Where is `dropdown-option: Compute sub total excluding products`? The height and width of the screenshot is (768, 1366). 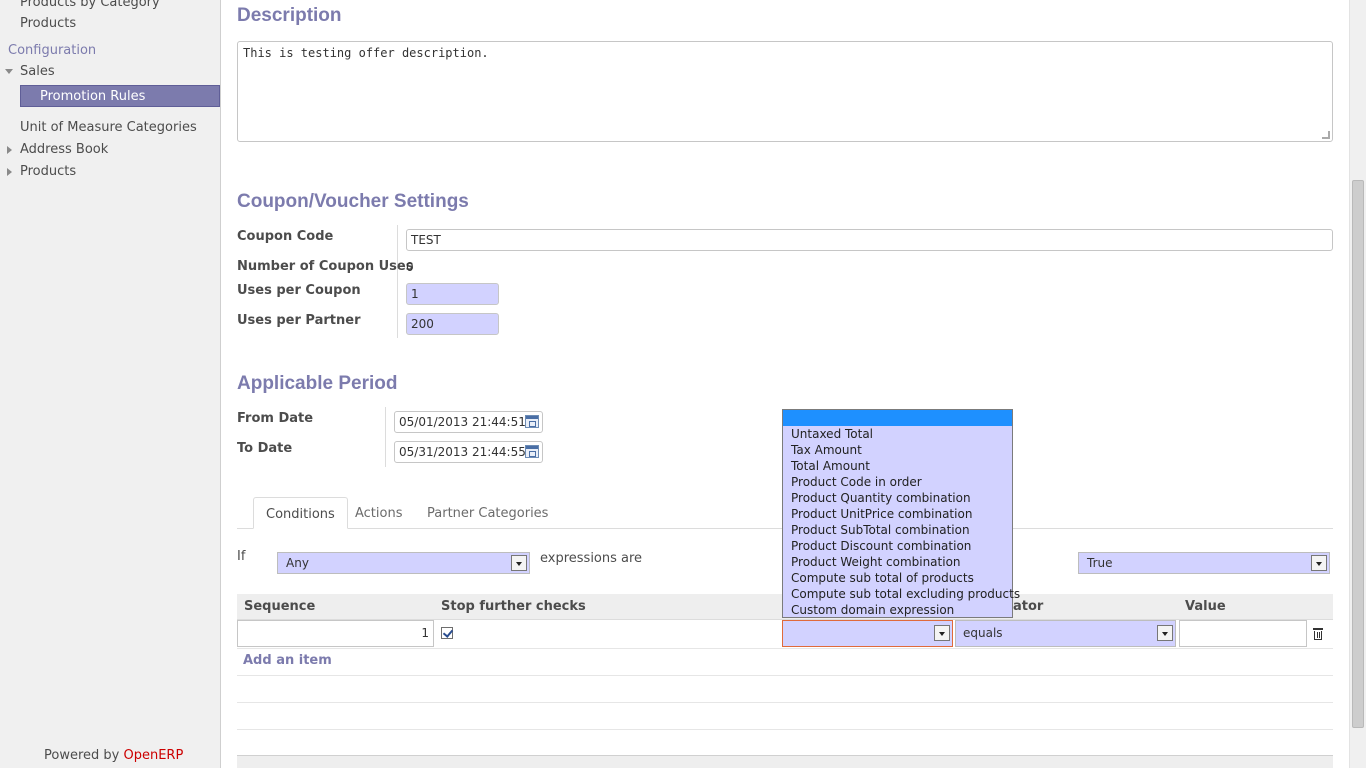 dropdown-option: Compute sub total excluding products is located at coordinates (905, 594).